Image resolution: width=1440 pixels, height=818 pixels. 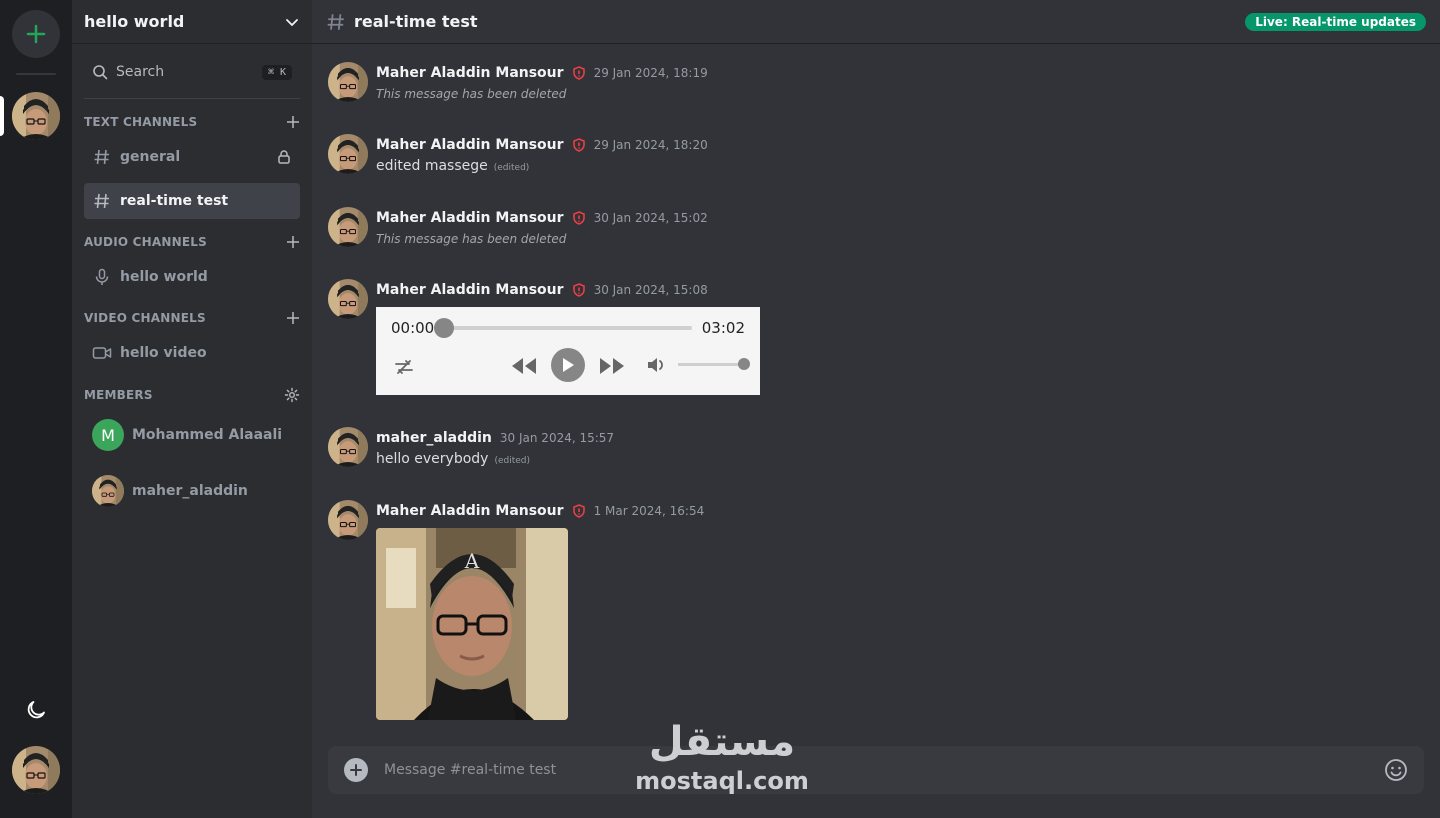 What do you see at coordinates (658, 365) in the screenshot?
I see `volume-icon` at bounding box center [658, 365].